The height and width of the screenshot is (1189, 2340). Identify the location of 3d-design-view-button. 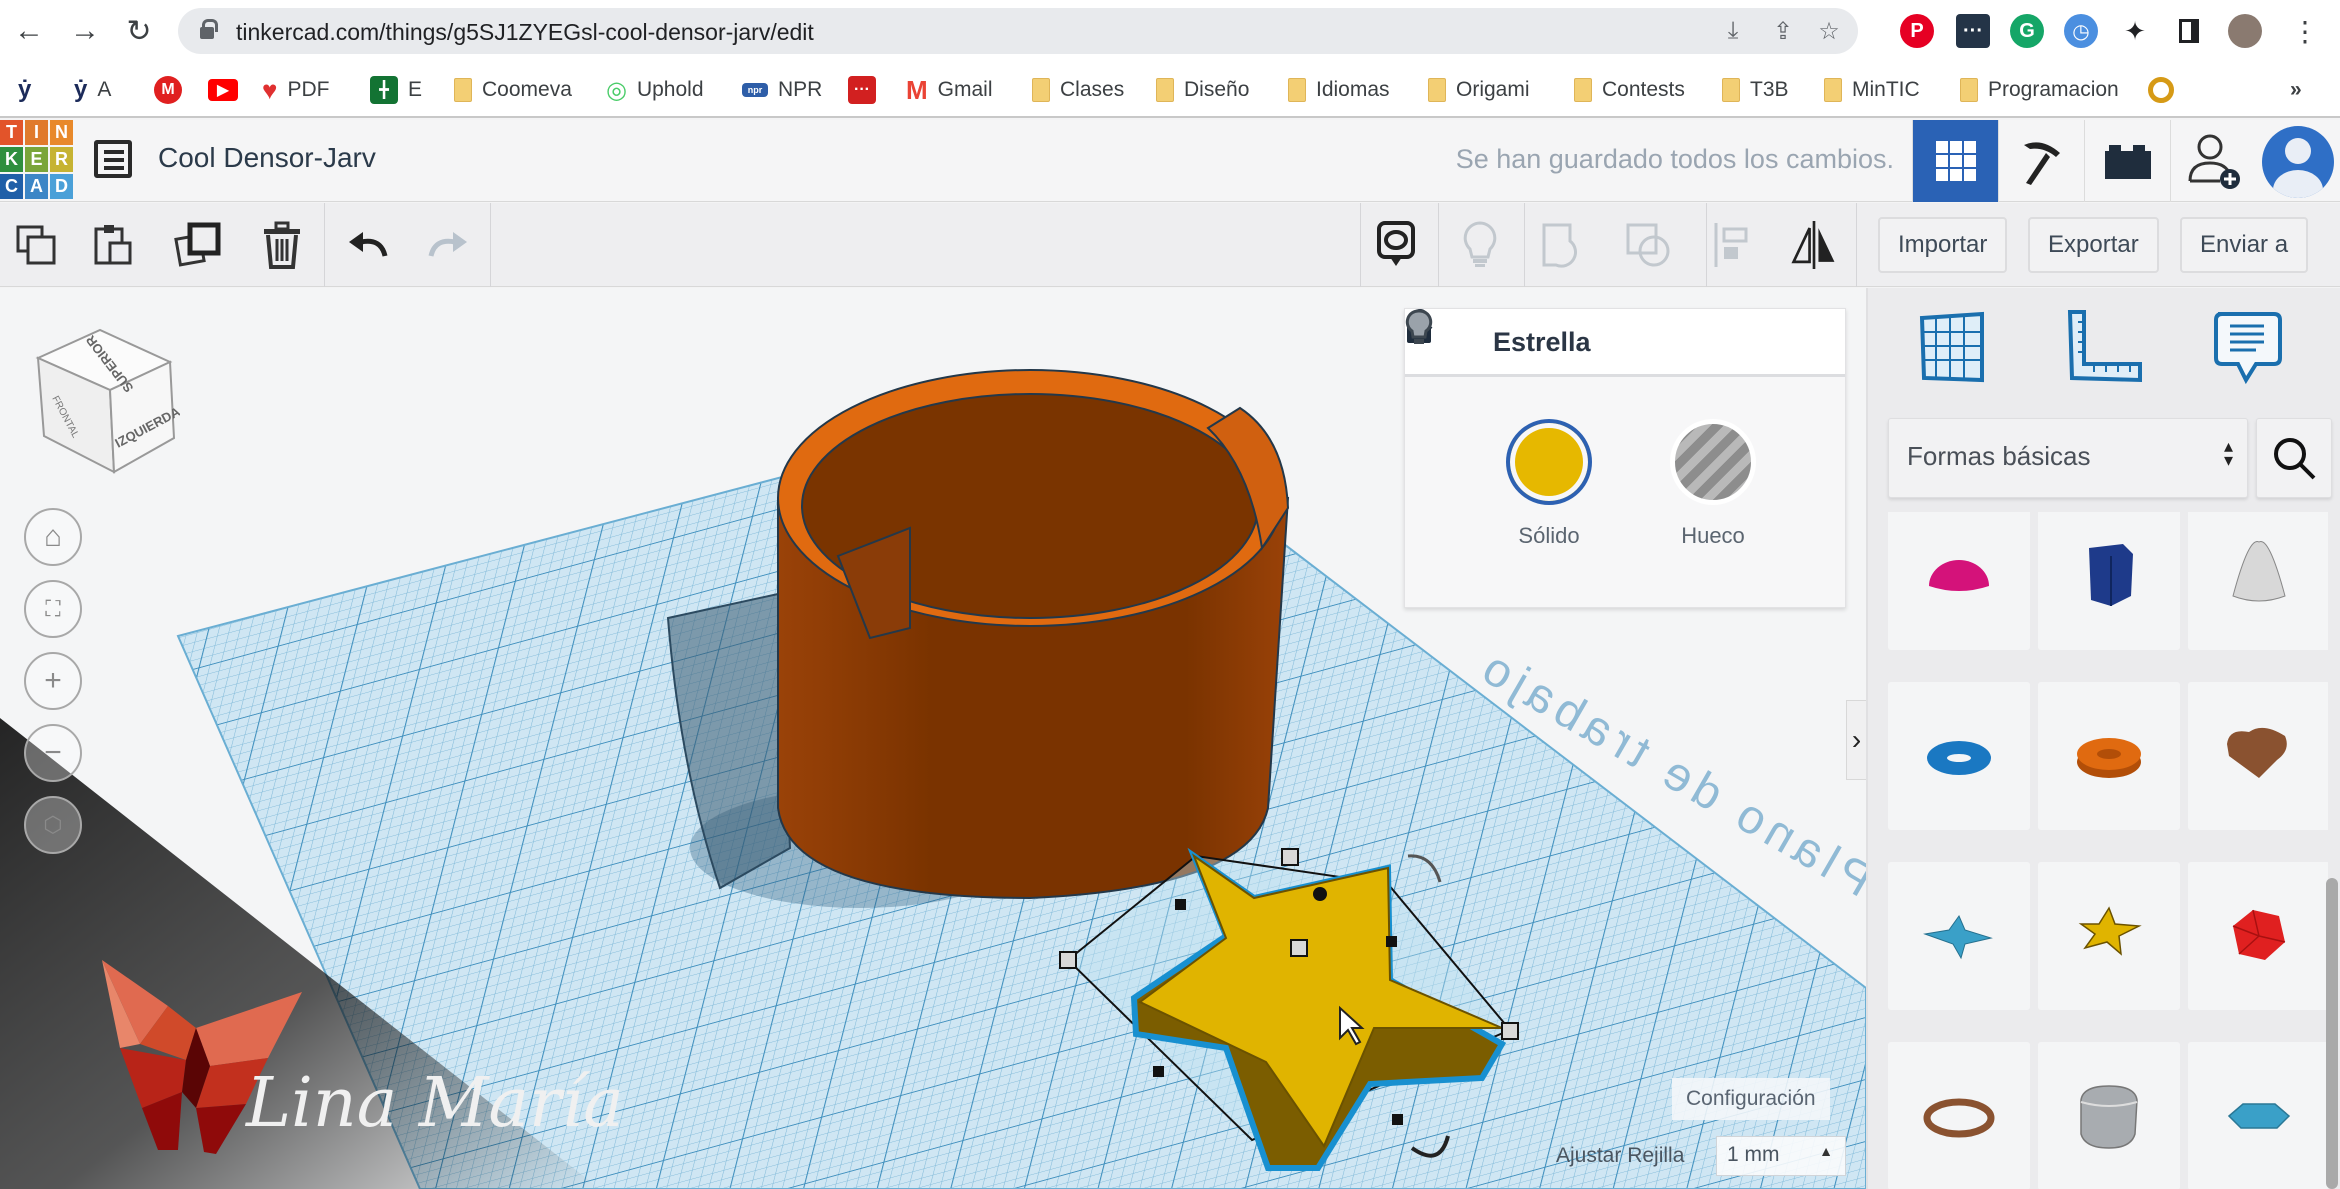
(1955, 161).